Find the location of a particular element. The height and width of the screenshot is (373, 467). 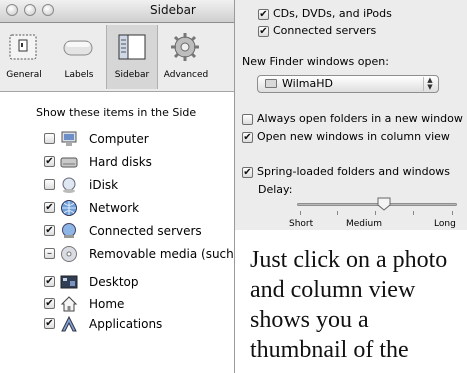

sidebar-item-label: Desktop is located at coordinates (114, 282).